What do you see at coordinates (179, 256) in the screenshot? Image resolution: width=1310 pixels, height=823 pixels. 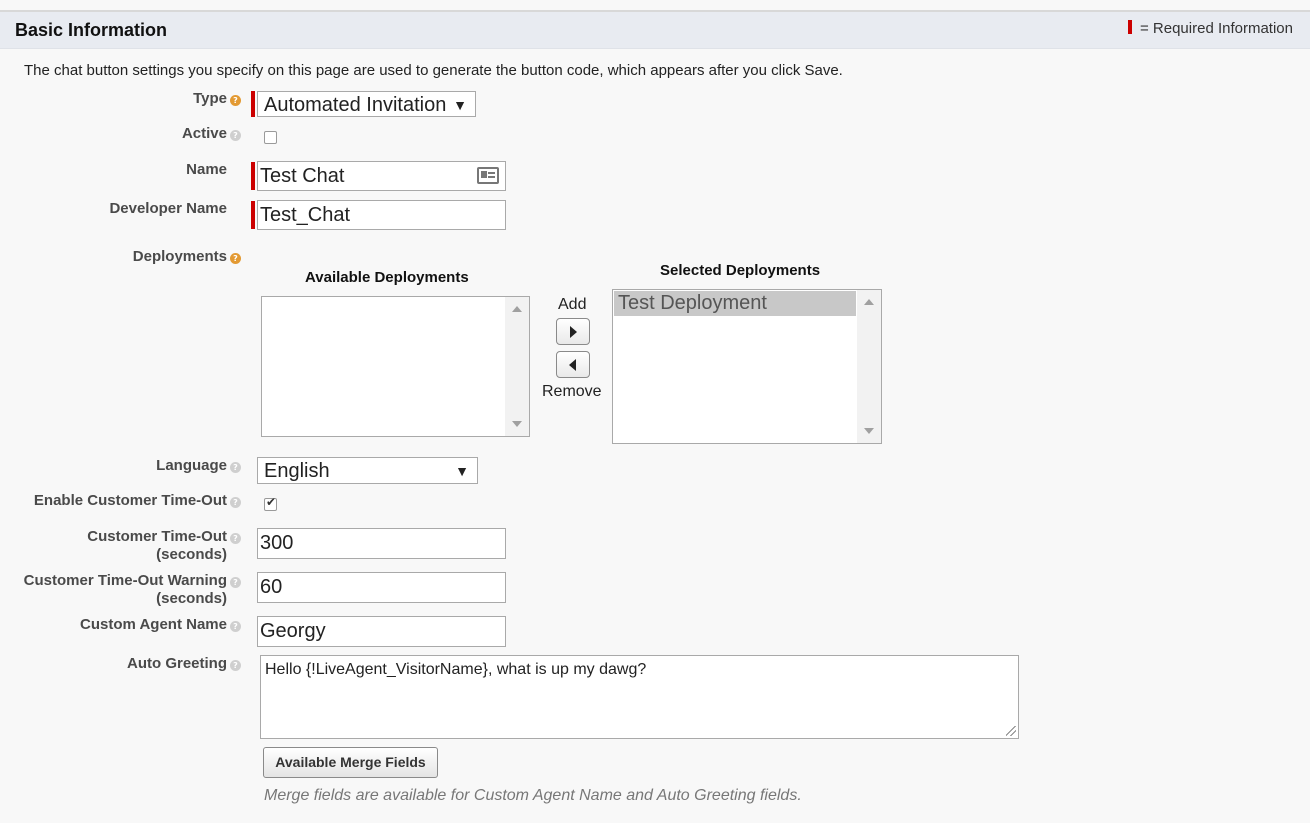 I see `deployments-label: Deployments` at bounding box center [179, 256].